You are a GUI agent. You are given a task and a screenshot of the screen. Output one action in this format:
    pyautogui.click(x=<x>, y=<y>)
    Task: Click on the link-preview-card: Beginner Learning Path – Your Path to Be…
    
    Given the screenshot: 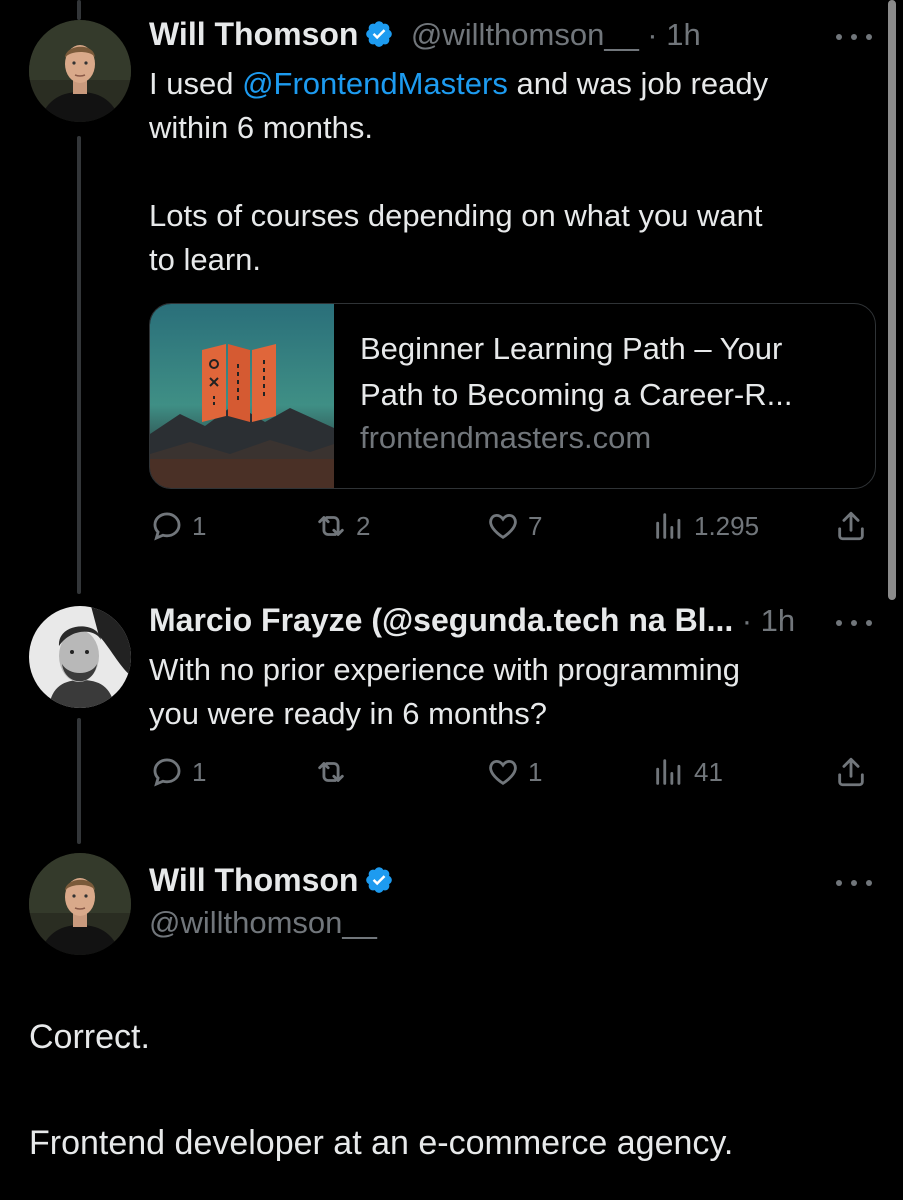 What is the action you would take?
    pyautogui.click(x=512, y=396)
    